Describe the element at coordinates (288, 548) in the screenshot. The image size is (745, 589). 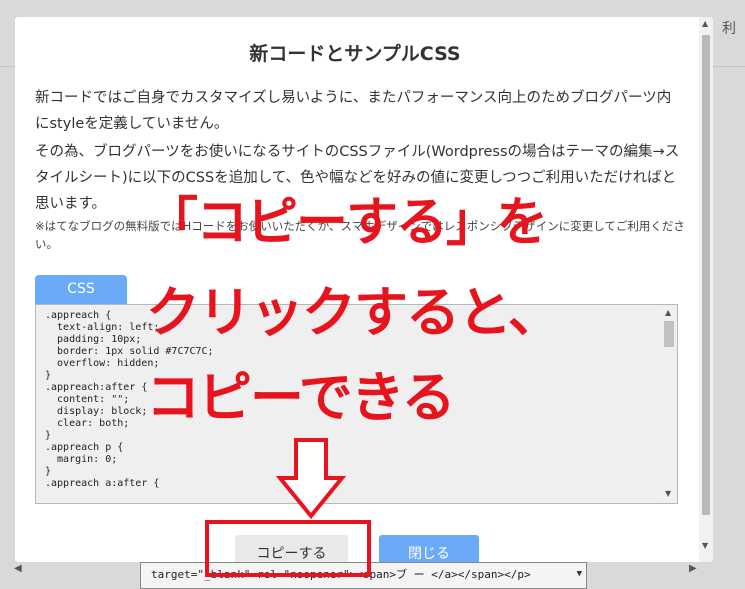
I see `copy-button-highlight` at that location.